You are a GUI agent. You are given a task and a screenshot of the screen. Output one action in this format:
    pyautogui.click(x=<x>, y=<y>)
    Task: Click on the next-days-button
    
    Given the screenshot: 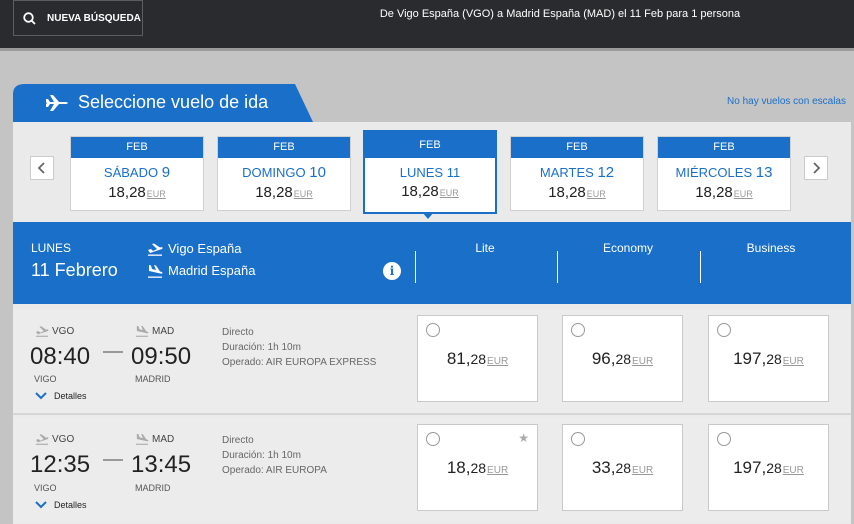 What is the action you would take?
    pyautogui.click(x=816, y=168)
    